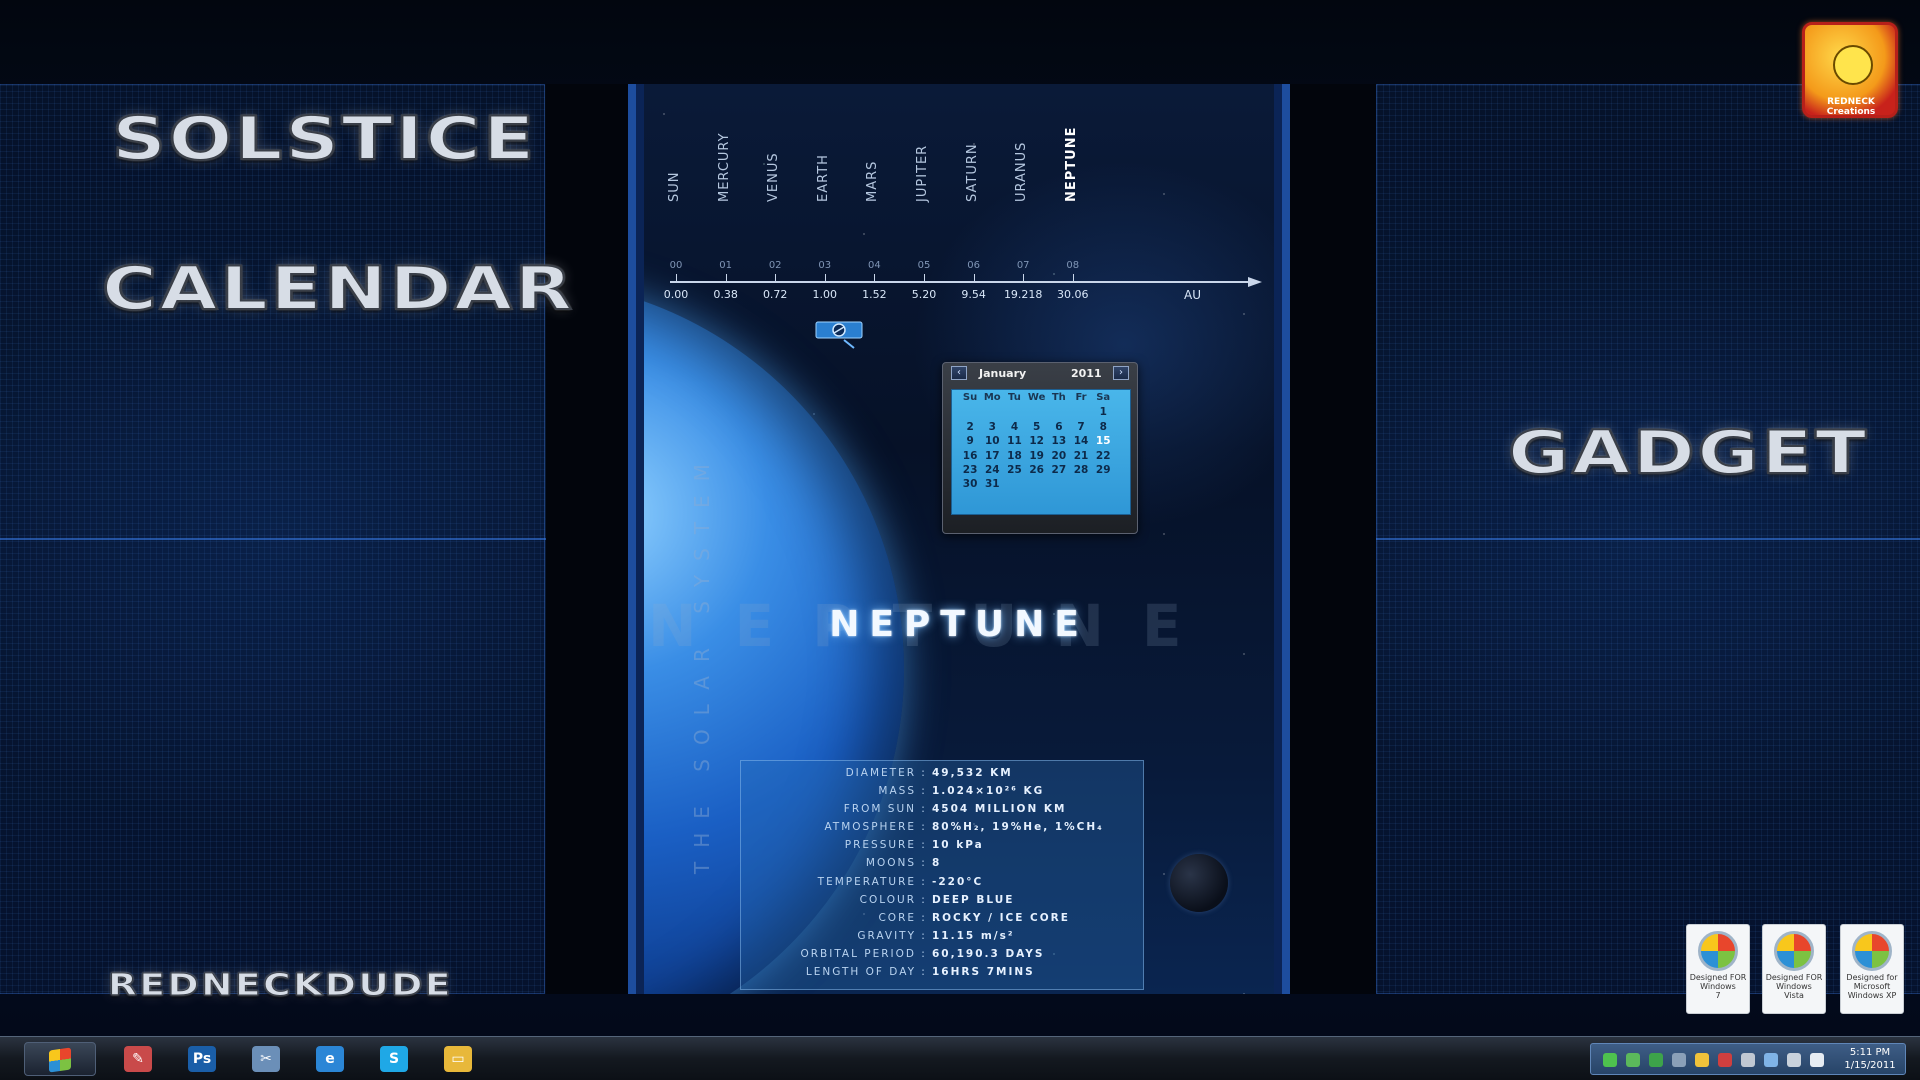 Image resolution: width=1920 pixels, height=1080 pixels. Describe the element at coordinates (1870, 1059) in the screenshot. I see `clock: 5:11 PM 1/15/2011` at that location.